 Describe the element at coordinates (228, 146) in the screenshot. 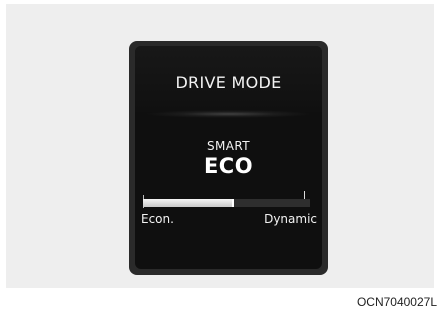

I see `drive-mode-subtitle: SMART` at that location.